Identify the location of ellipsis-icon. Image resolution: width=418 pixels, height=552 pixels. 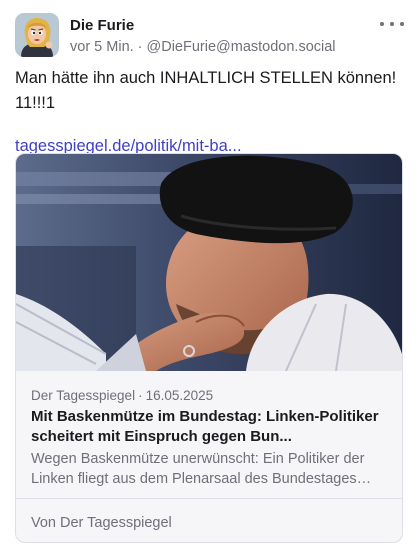
(382, 24).